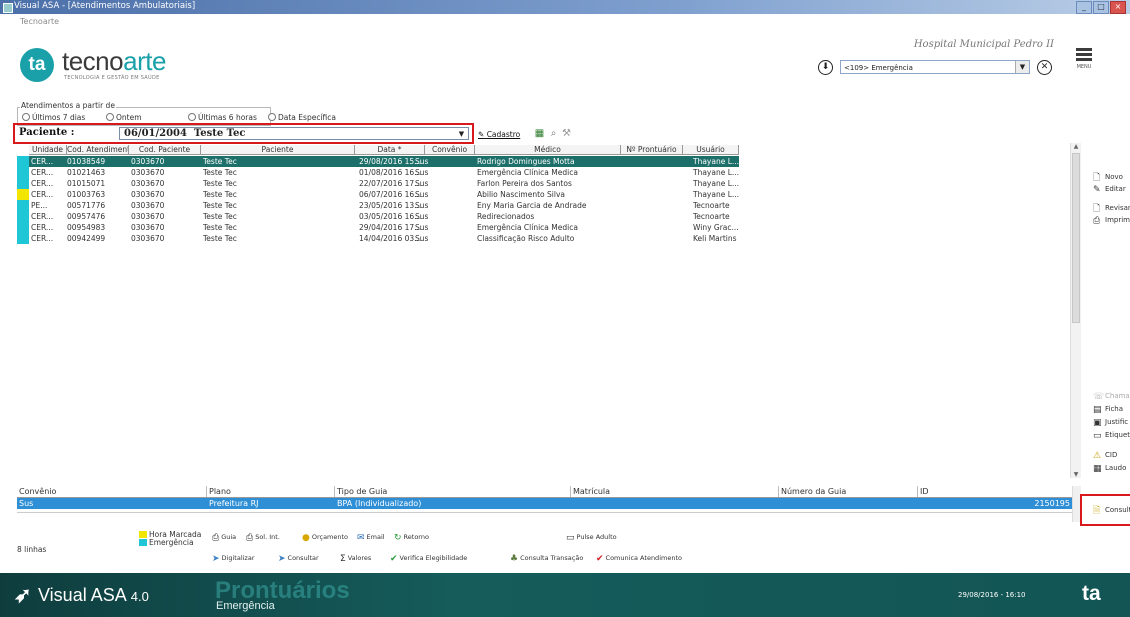 The image size is (1130, 617). What do you see at coordinates (848, 491) in the screenshot?
I see `col-guide-numero: Número da Guia` at bounding box center [848, 491].